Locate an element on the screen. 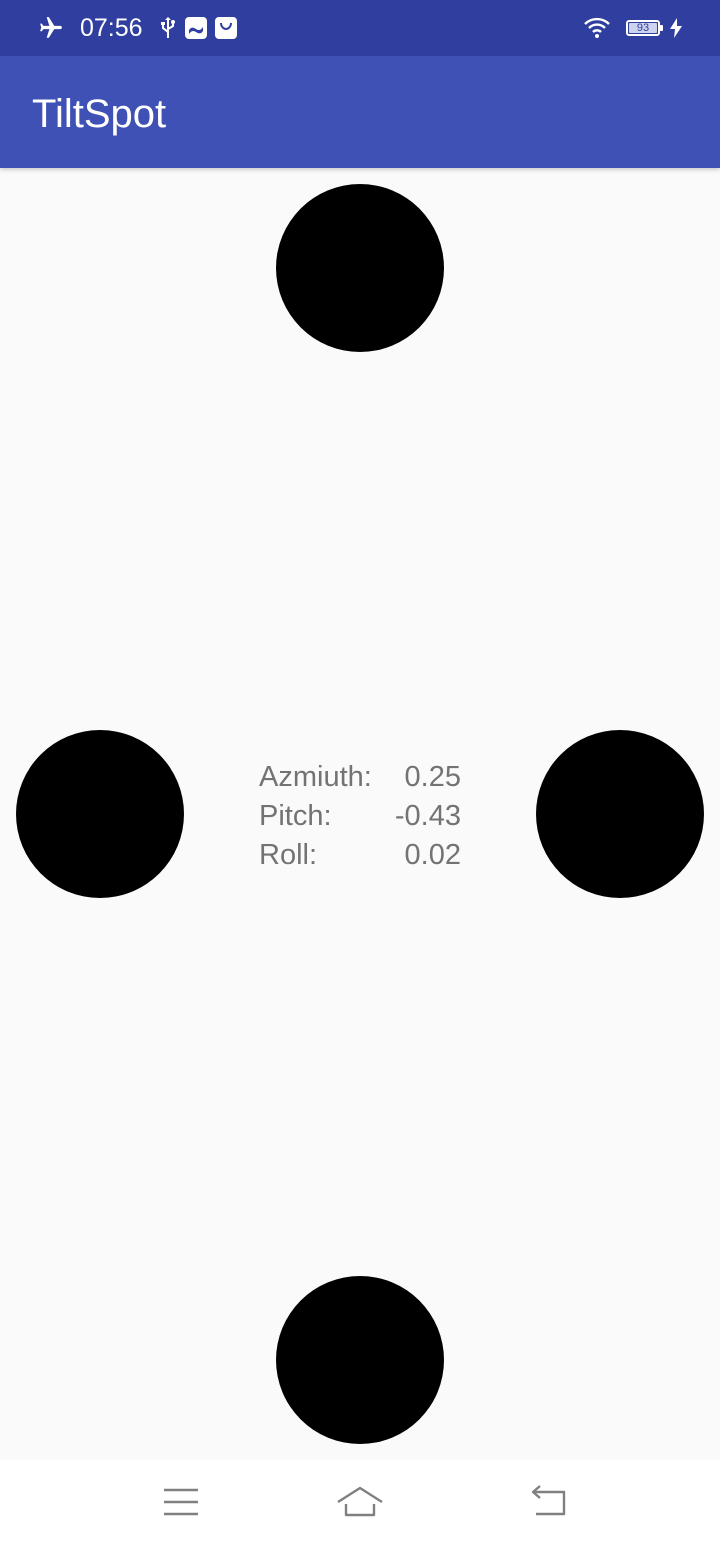 Image resolution: width=720 pixels, height=1544 pixels. app-bar: TiltSpot is located at coordinates (360, 112).